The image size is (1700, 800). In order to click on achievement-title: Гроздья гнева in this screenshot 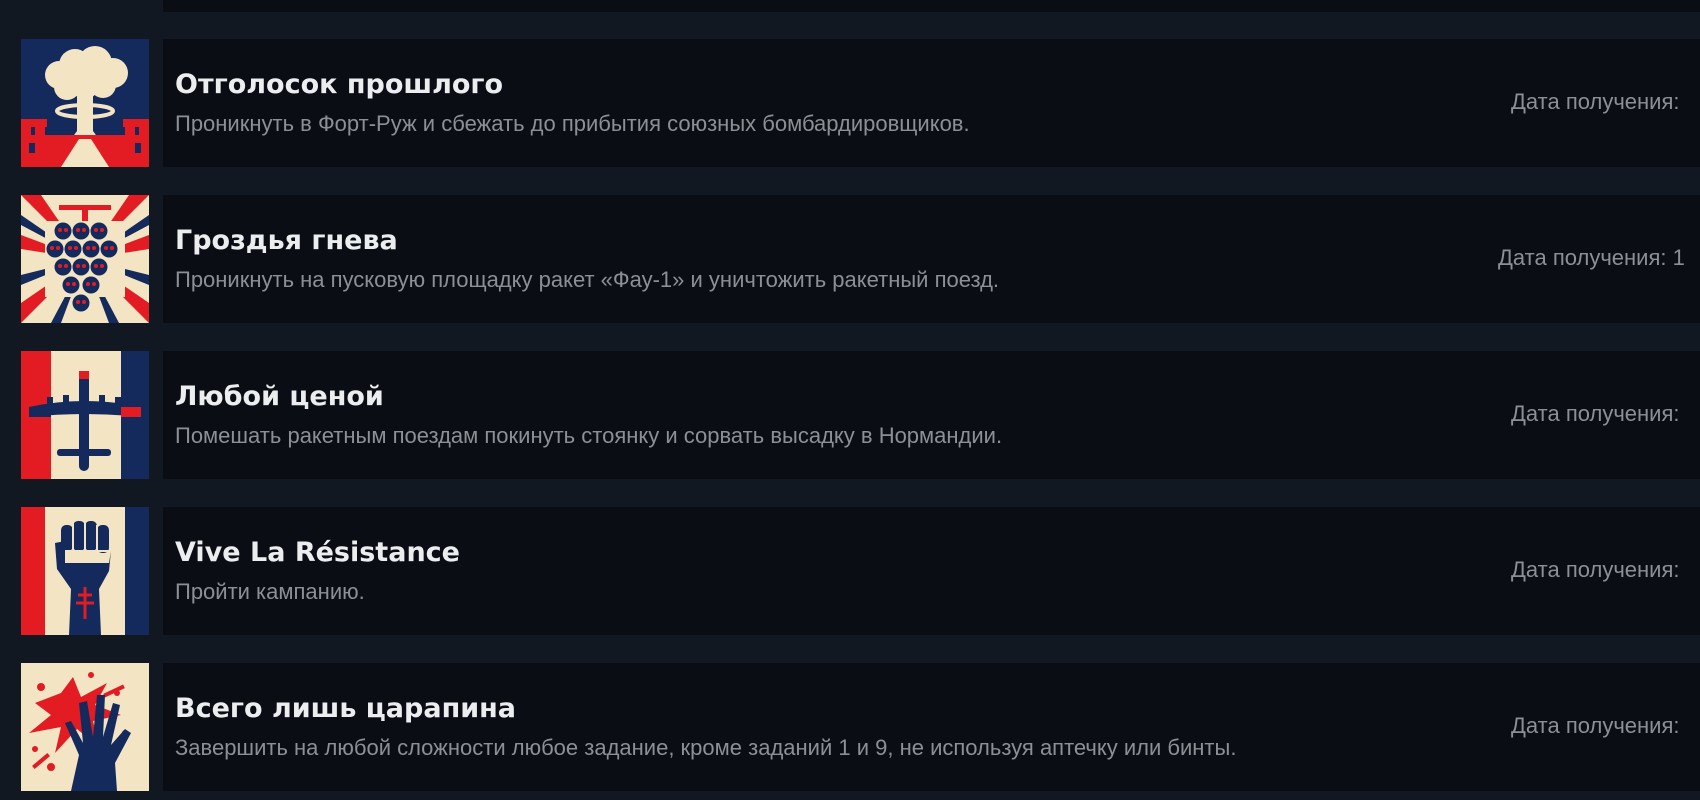, I will do `click(286, 240)`.